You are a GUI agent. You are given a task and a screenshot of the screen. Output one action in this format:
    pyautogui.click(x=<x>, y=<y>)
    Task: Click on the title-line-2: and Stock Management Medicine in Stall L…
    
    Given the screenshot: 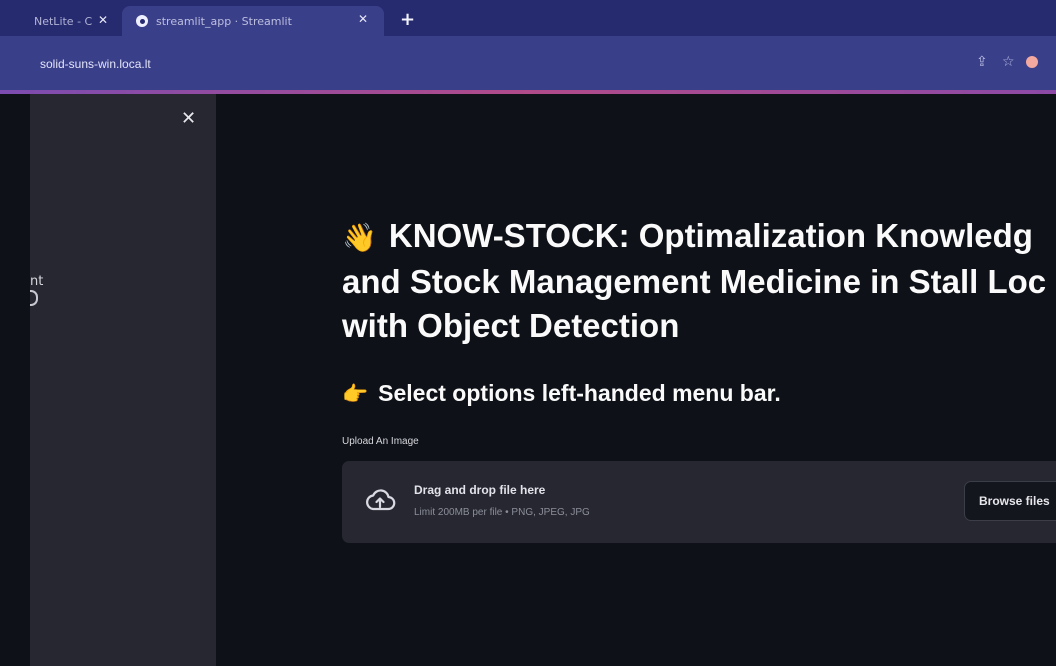 What is the action you would take?
    pyautogui.click(x=694, y=281)
    